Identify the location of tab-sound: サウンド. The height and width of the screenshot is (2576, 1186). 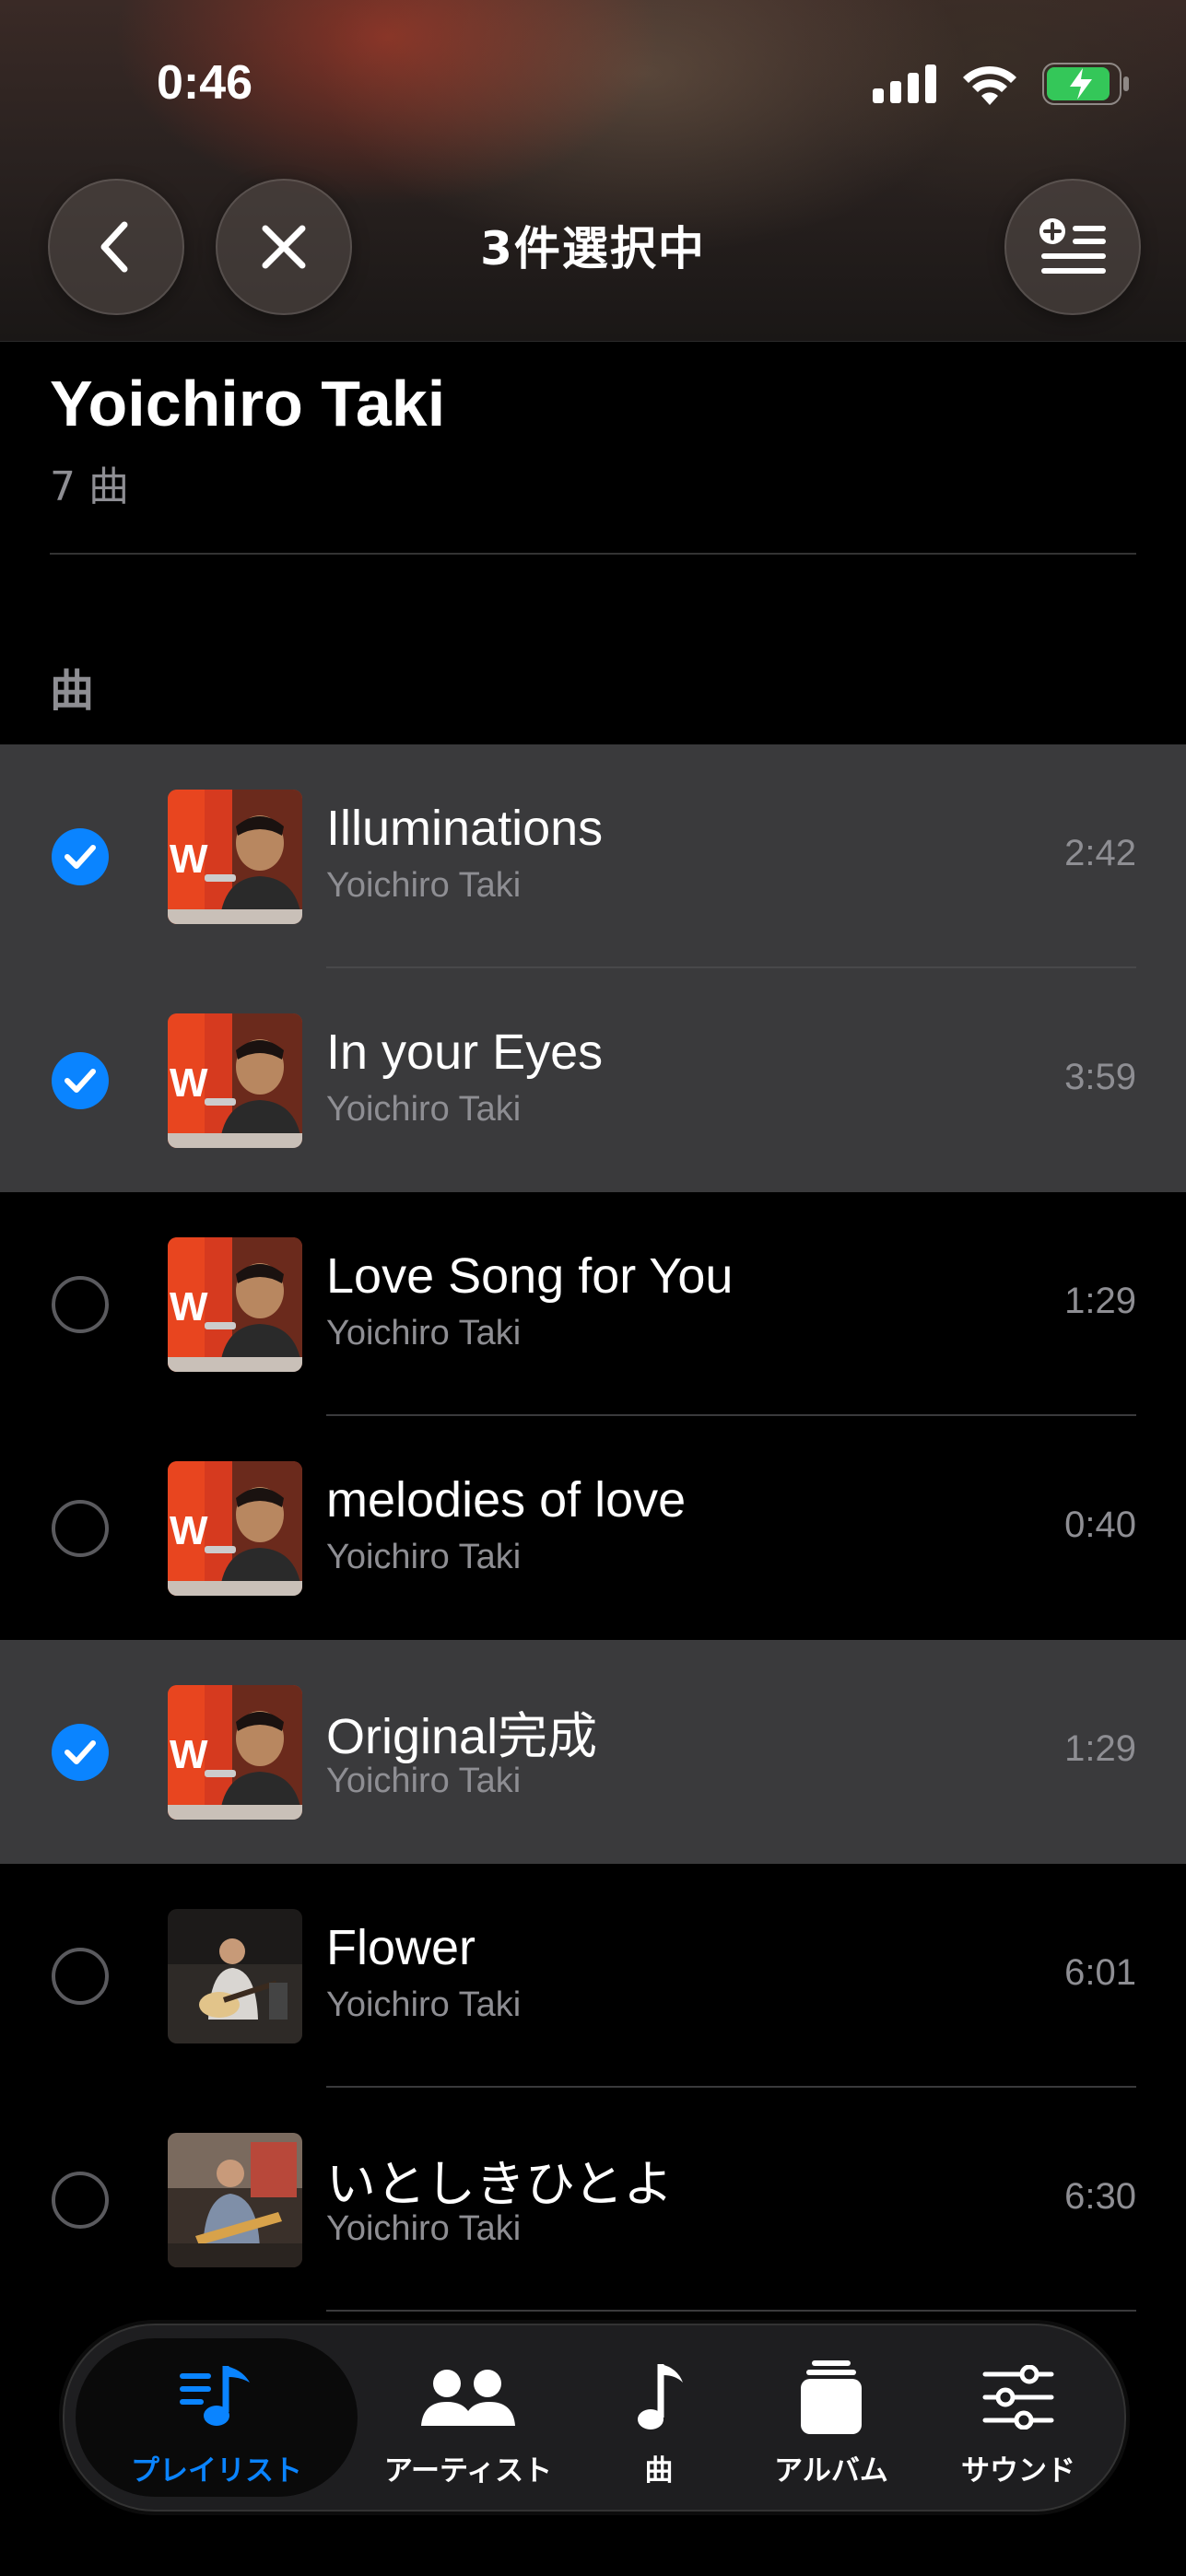
(1018, 2417).